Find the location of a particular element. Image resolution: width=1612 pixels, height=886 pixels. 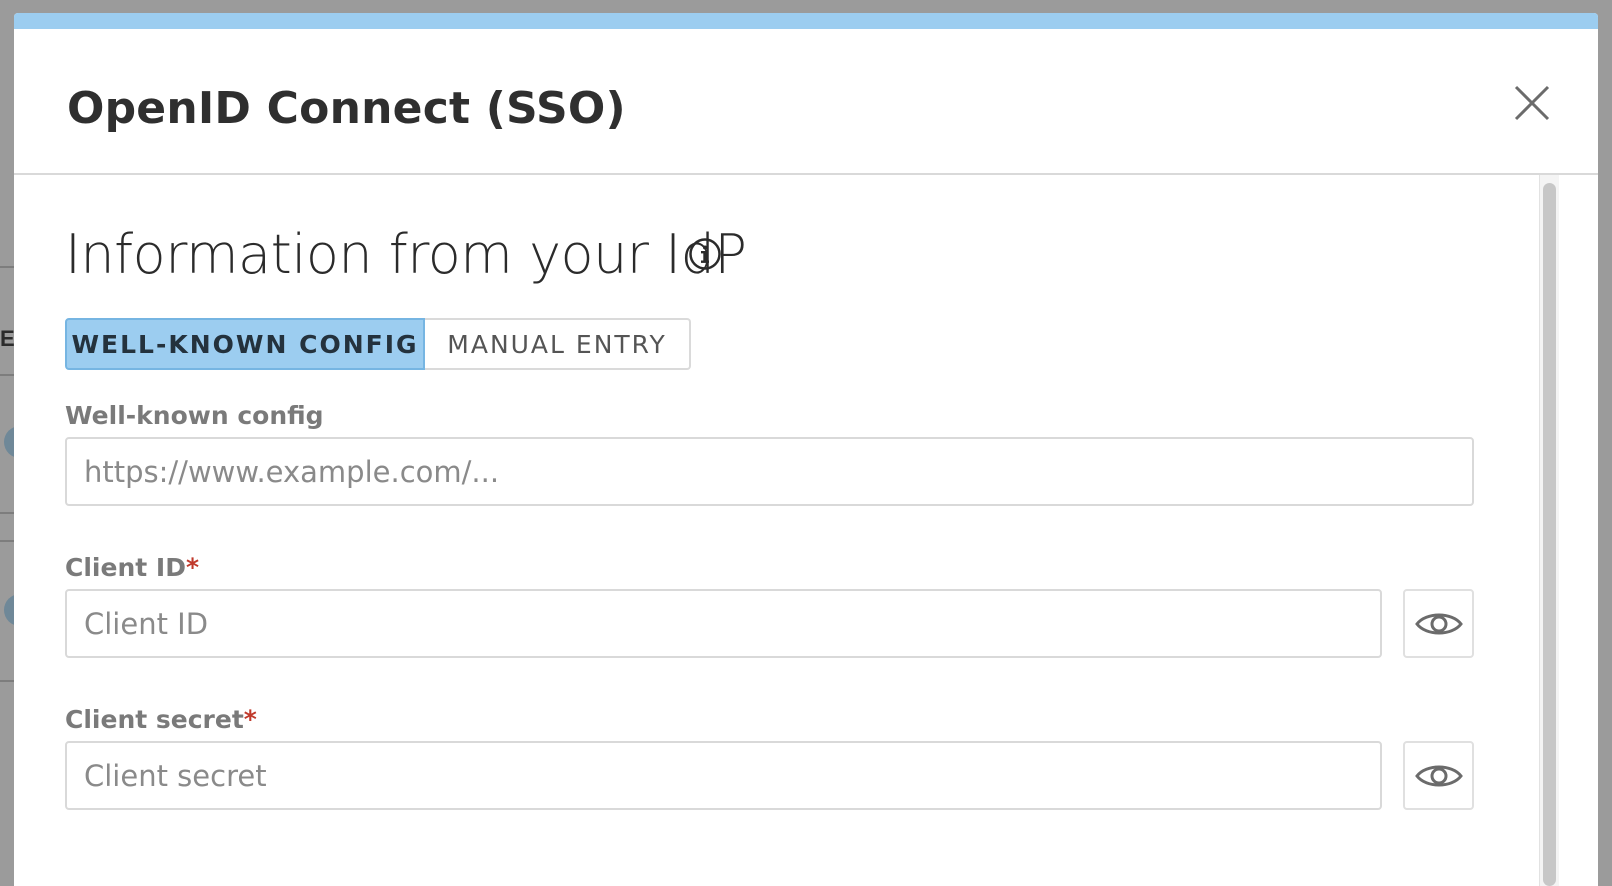

close-icon is located at coordinates (1532, 103).